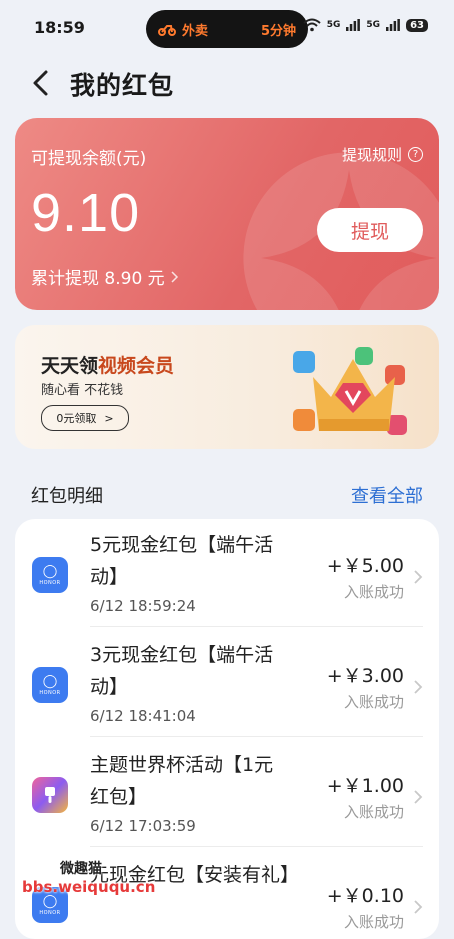 The height and width of the screenshot is (939, 454). What do you see at coordinates (182, 671) in the screenshot?
I see `record-name: 3元现金红包【端午活动】` at bounding box center [182, 671].